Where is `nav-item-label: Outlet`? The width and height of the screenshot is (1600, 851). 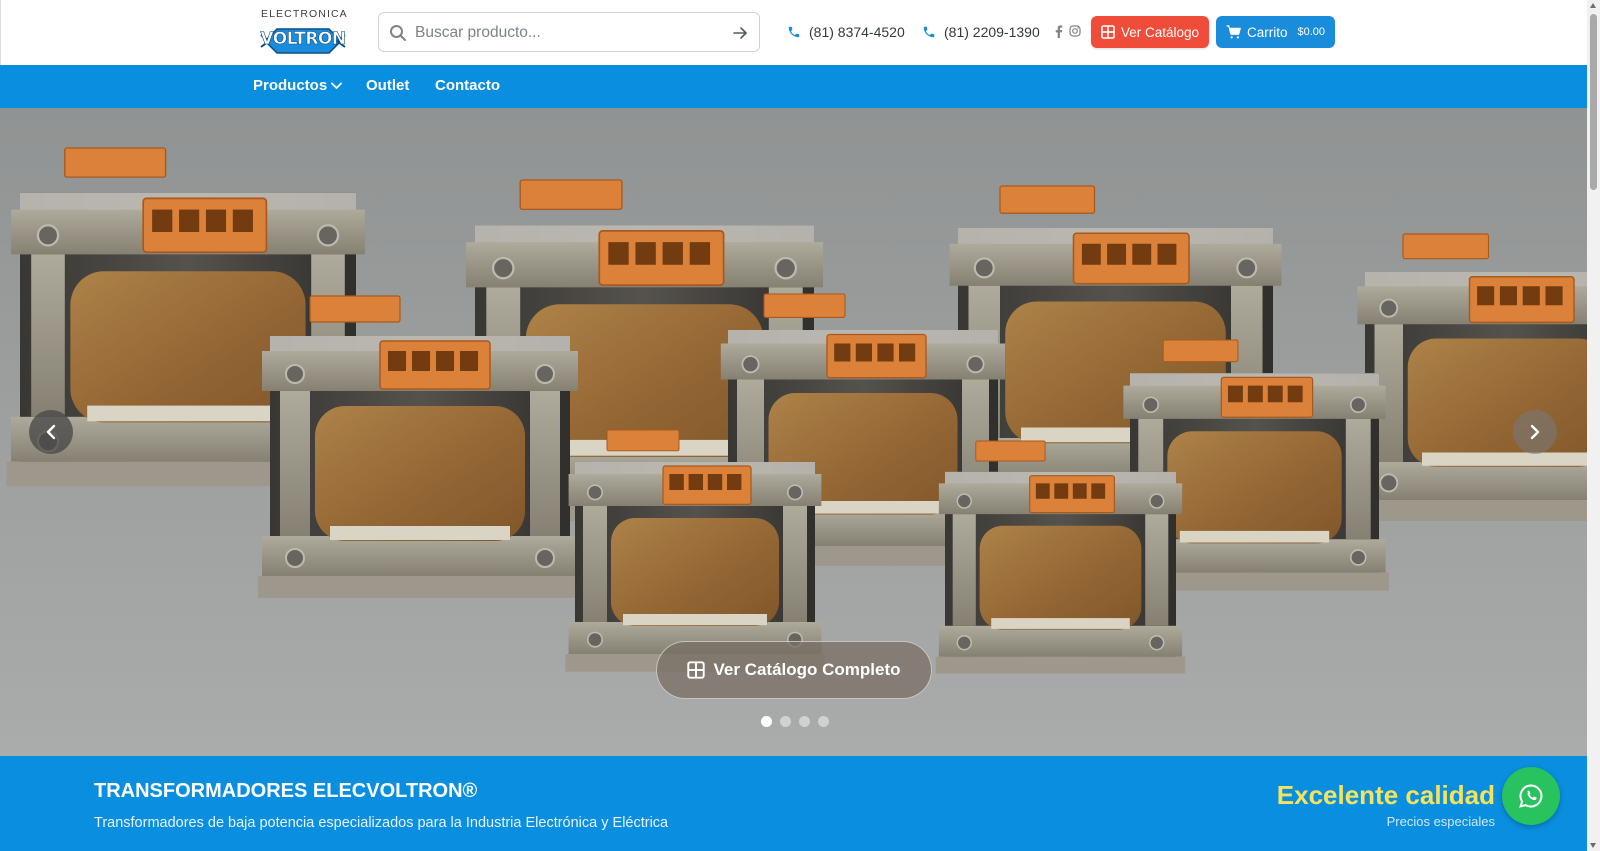 nav-item-label: Outlet is located at coordinates (388, 85).